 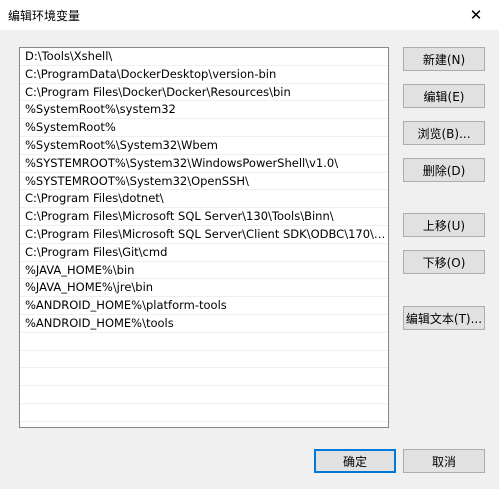 I want to click on close-icon: ✕, so click(x=476, y=15).